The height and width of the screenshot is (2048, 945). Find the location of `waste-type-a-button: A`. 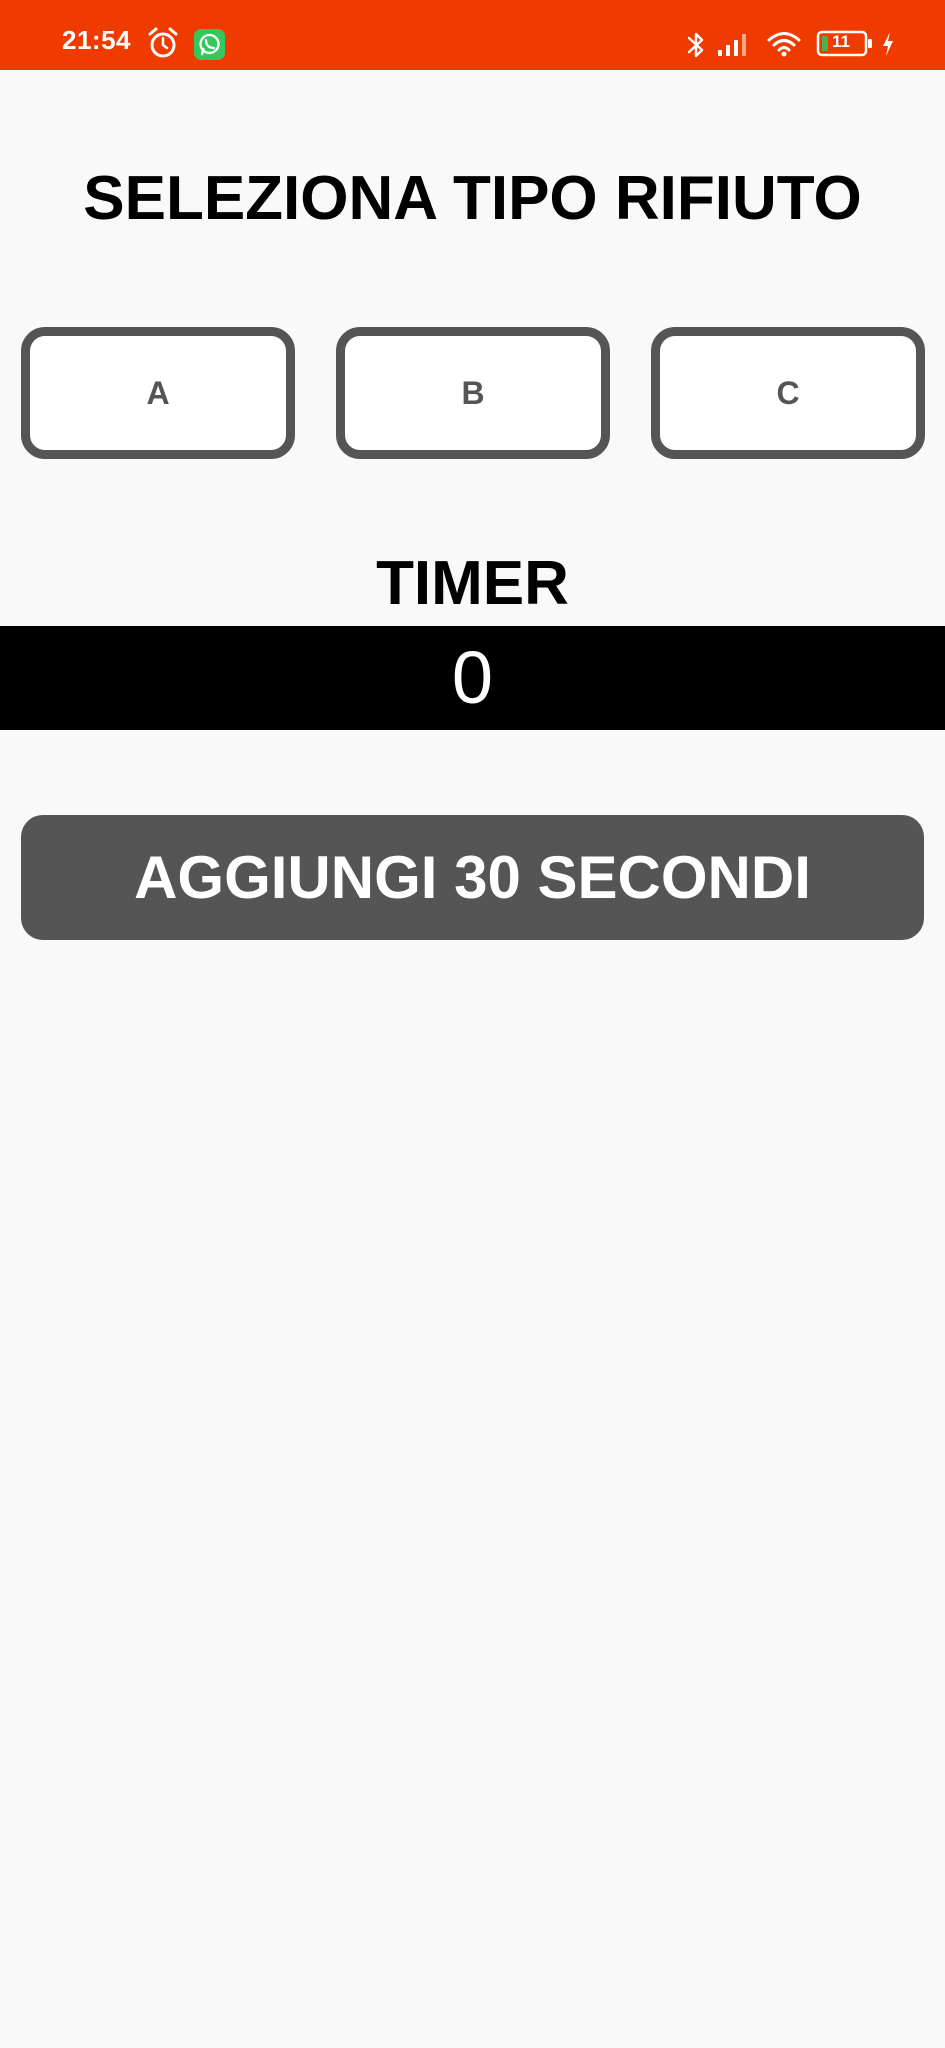

waste-type-a-button: A is located at coordinates (158, 393).